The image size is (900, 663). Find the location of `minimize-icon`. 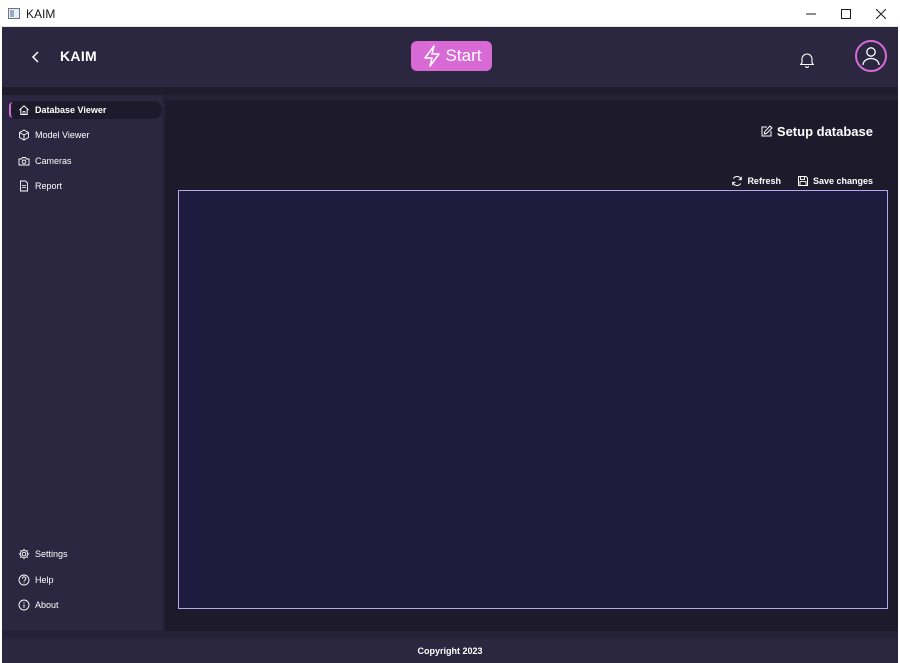

minimize-icon is located at coordinates (811, 13).